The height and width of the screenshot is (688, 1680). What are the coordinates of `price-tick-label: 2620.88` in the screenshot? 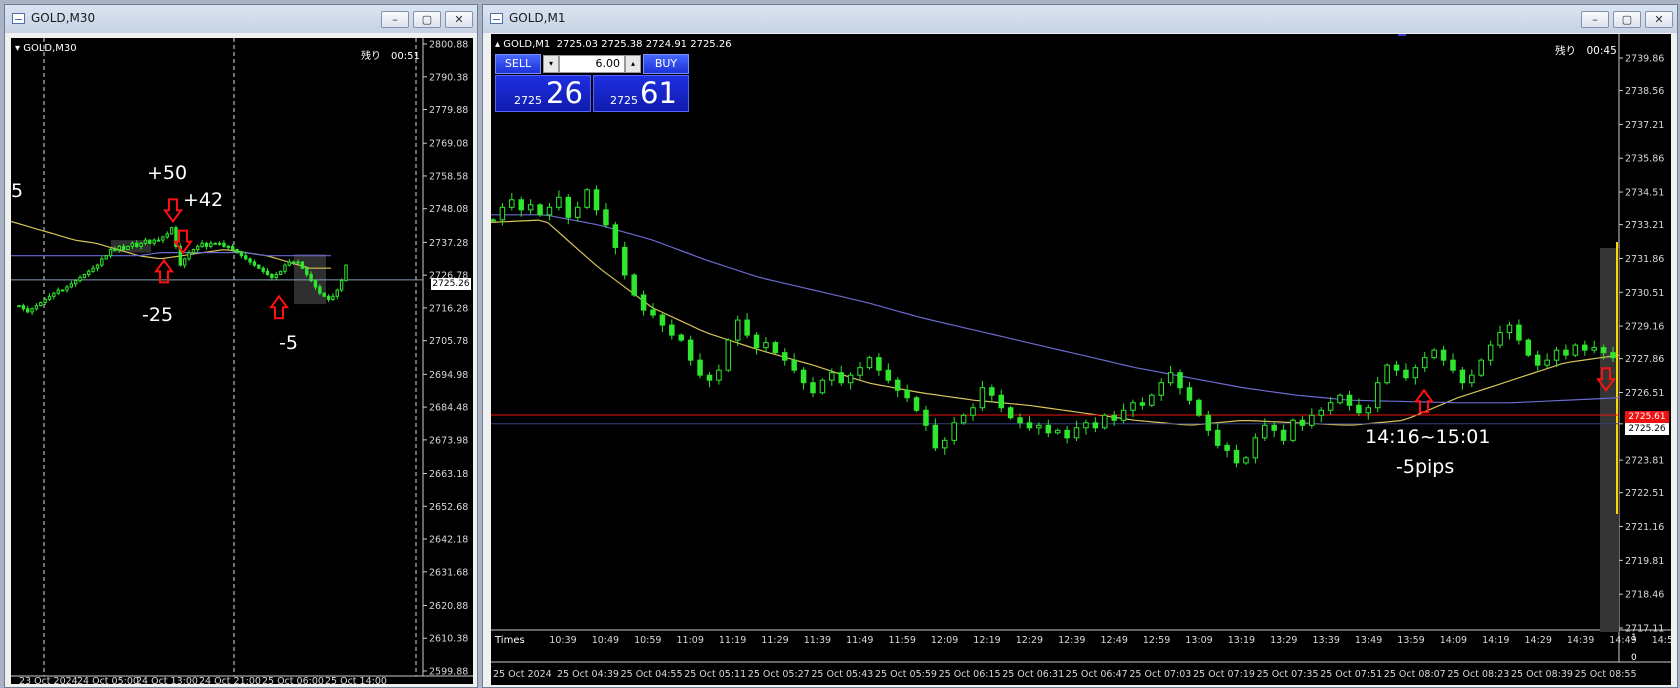 It's located at (448, 606).